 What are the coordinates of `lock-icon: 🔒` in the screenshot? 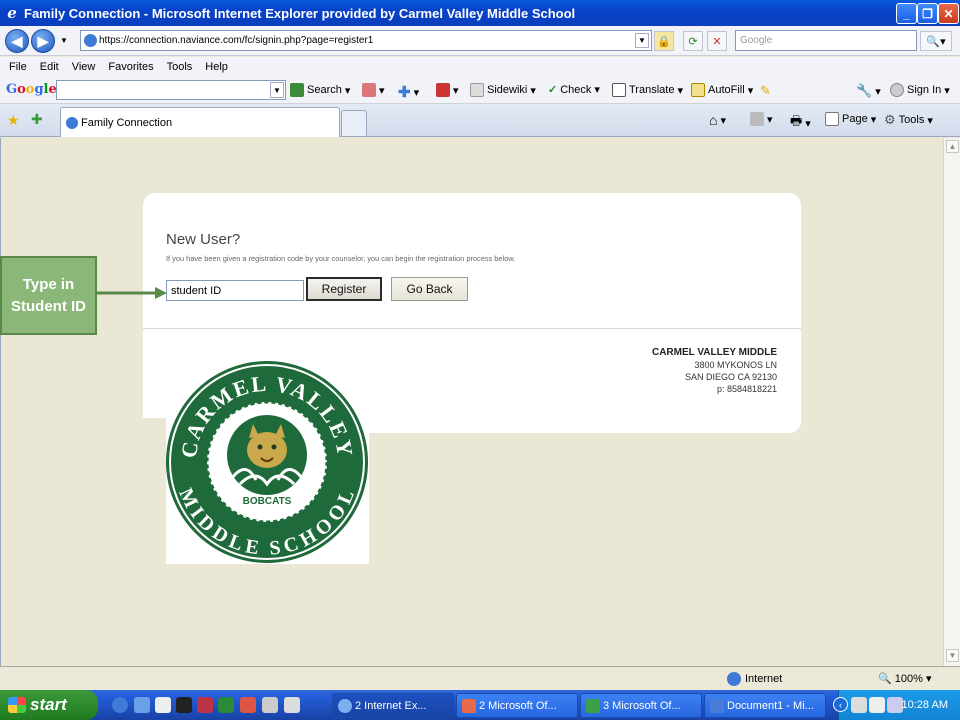 It's located at (664, 41).